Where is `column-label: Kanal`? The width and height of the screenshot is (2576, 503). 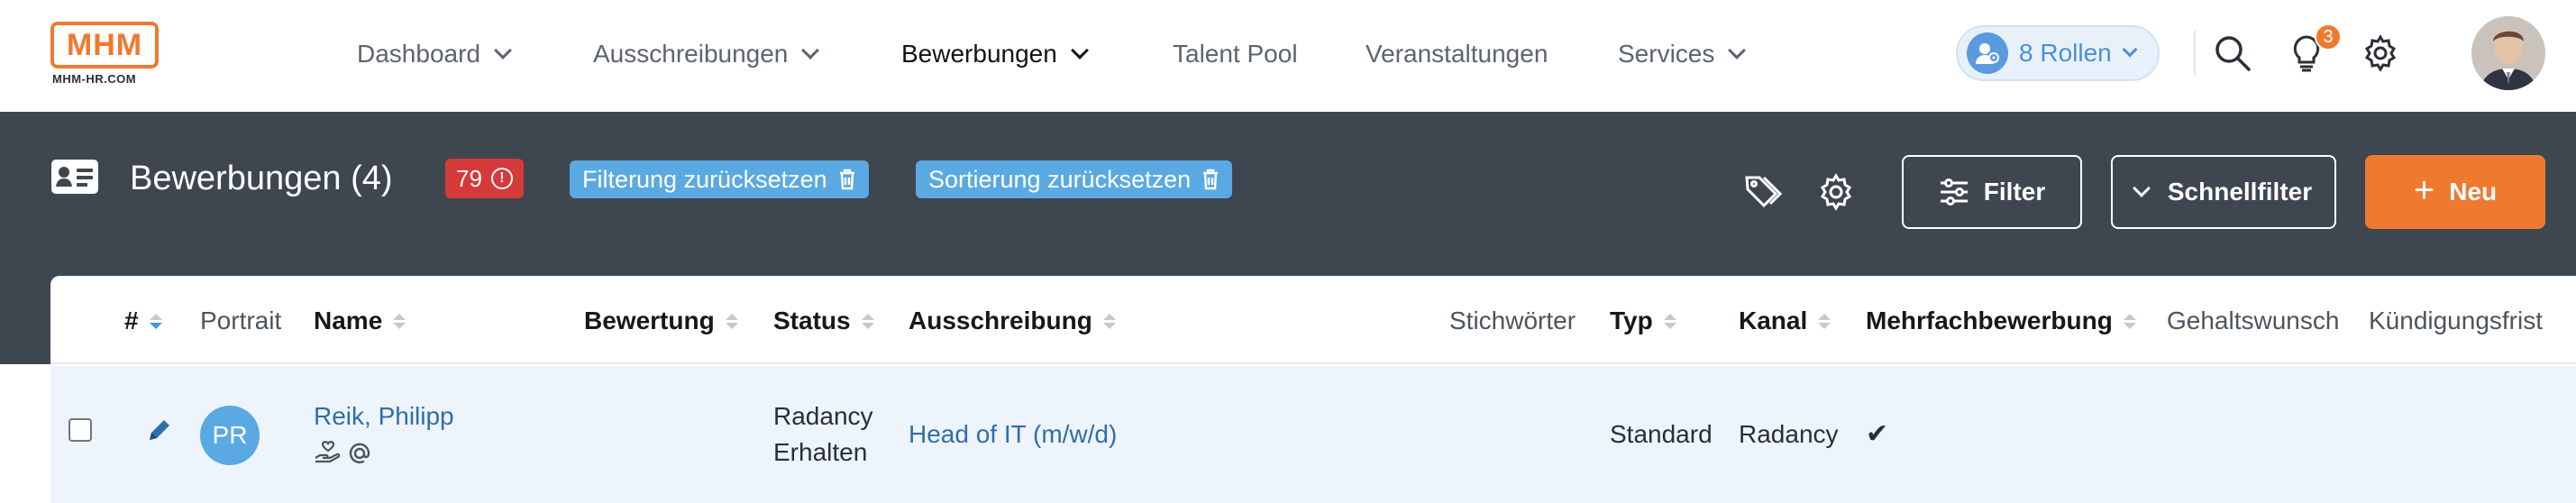
column-label: Kanal is located at coordinates (1773, 320).